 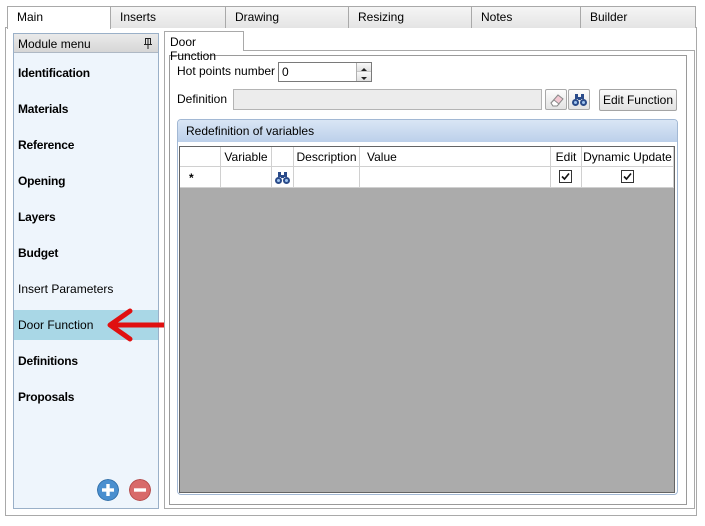 I want to click on cell-description, so click(x=327, y=177).